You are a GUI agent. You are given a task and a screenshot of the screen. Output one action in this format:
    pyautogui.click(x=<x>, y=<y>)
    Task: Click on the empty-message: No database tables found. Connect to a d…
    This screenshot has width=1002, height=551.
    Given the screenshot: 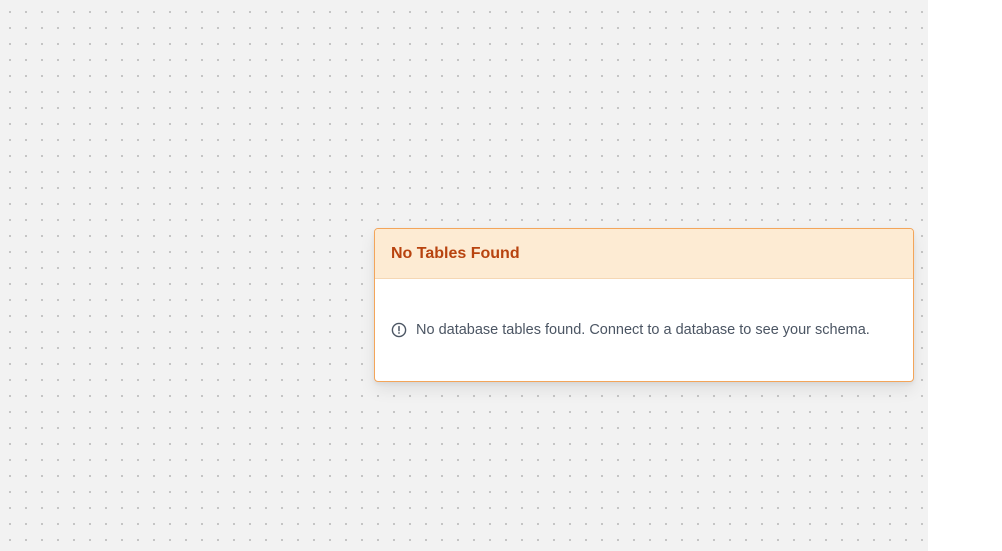 What is the action you would take?
    pyautogui.click(x=630, y=330)
    